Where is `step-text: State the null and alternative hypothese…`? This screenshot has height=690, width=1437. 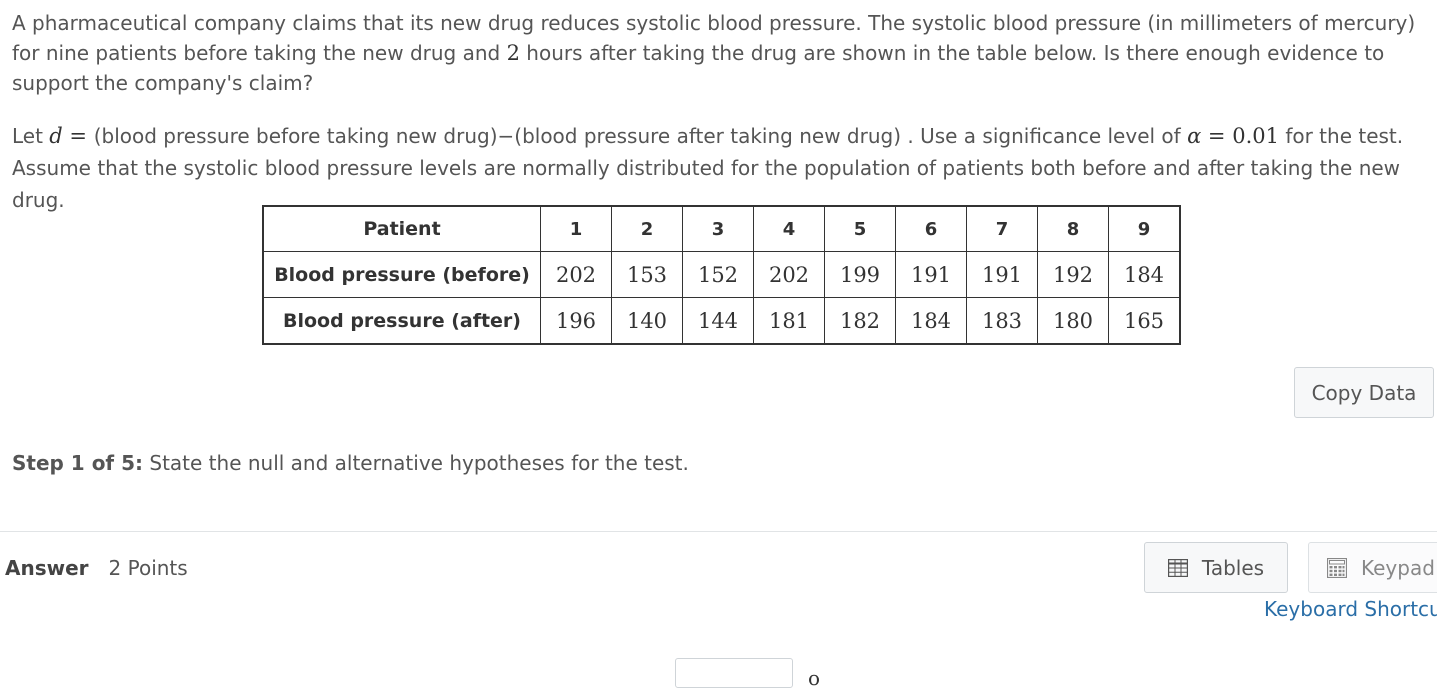
step-text: State the null and alternative hypothese… is located at coordinates (416, 463).